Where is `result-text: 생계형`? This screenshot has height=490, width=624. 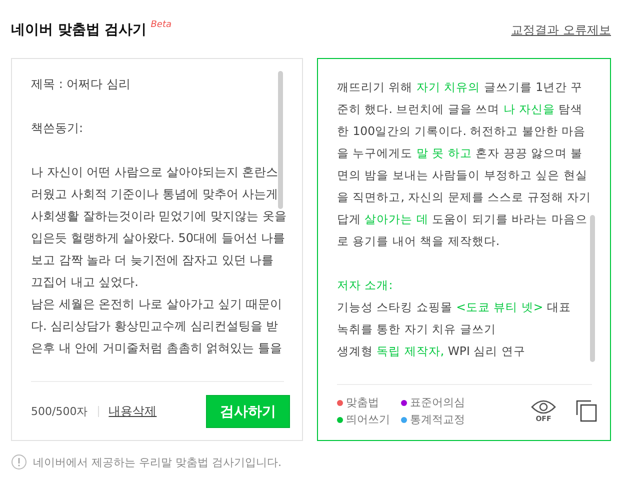
result-text: 생계형 is located at coordinates (355, 351).